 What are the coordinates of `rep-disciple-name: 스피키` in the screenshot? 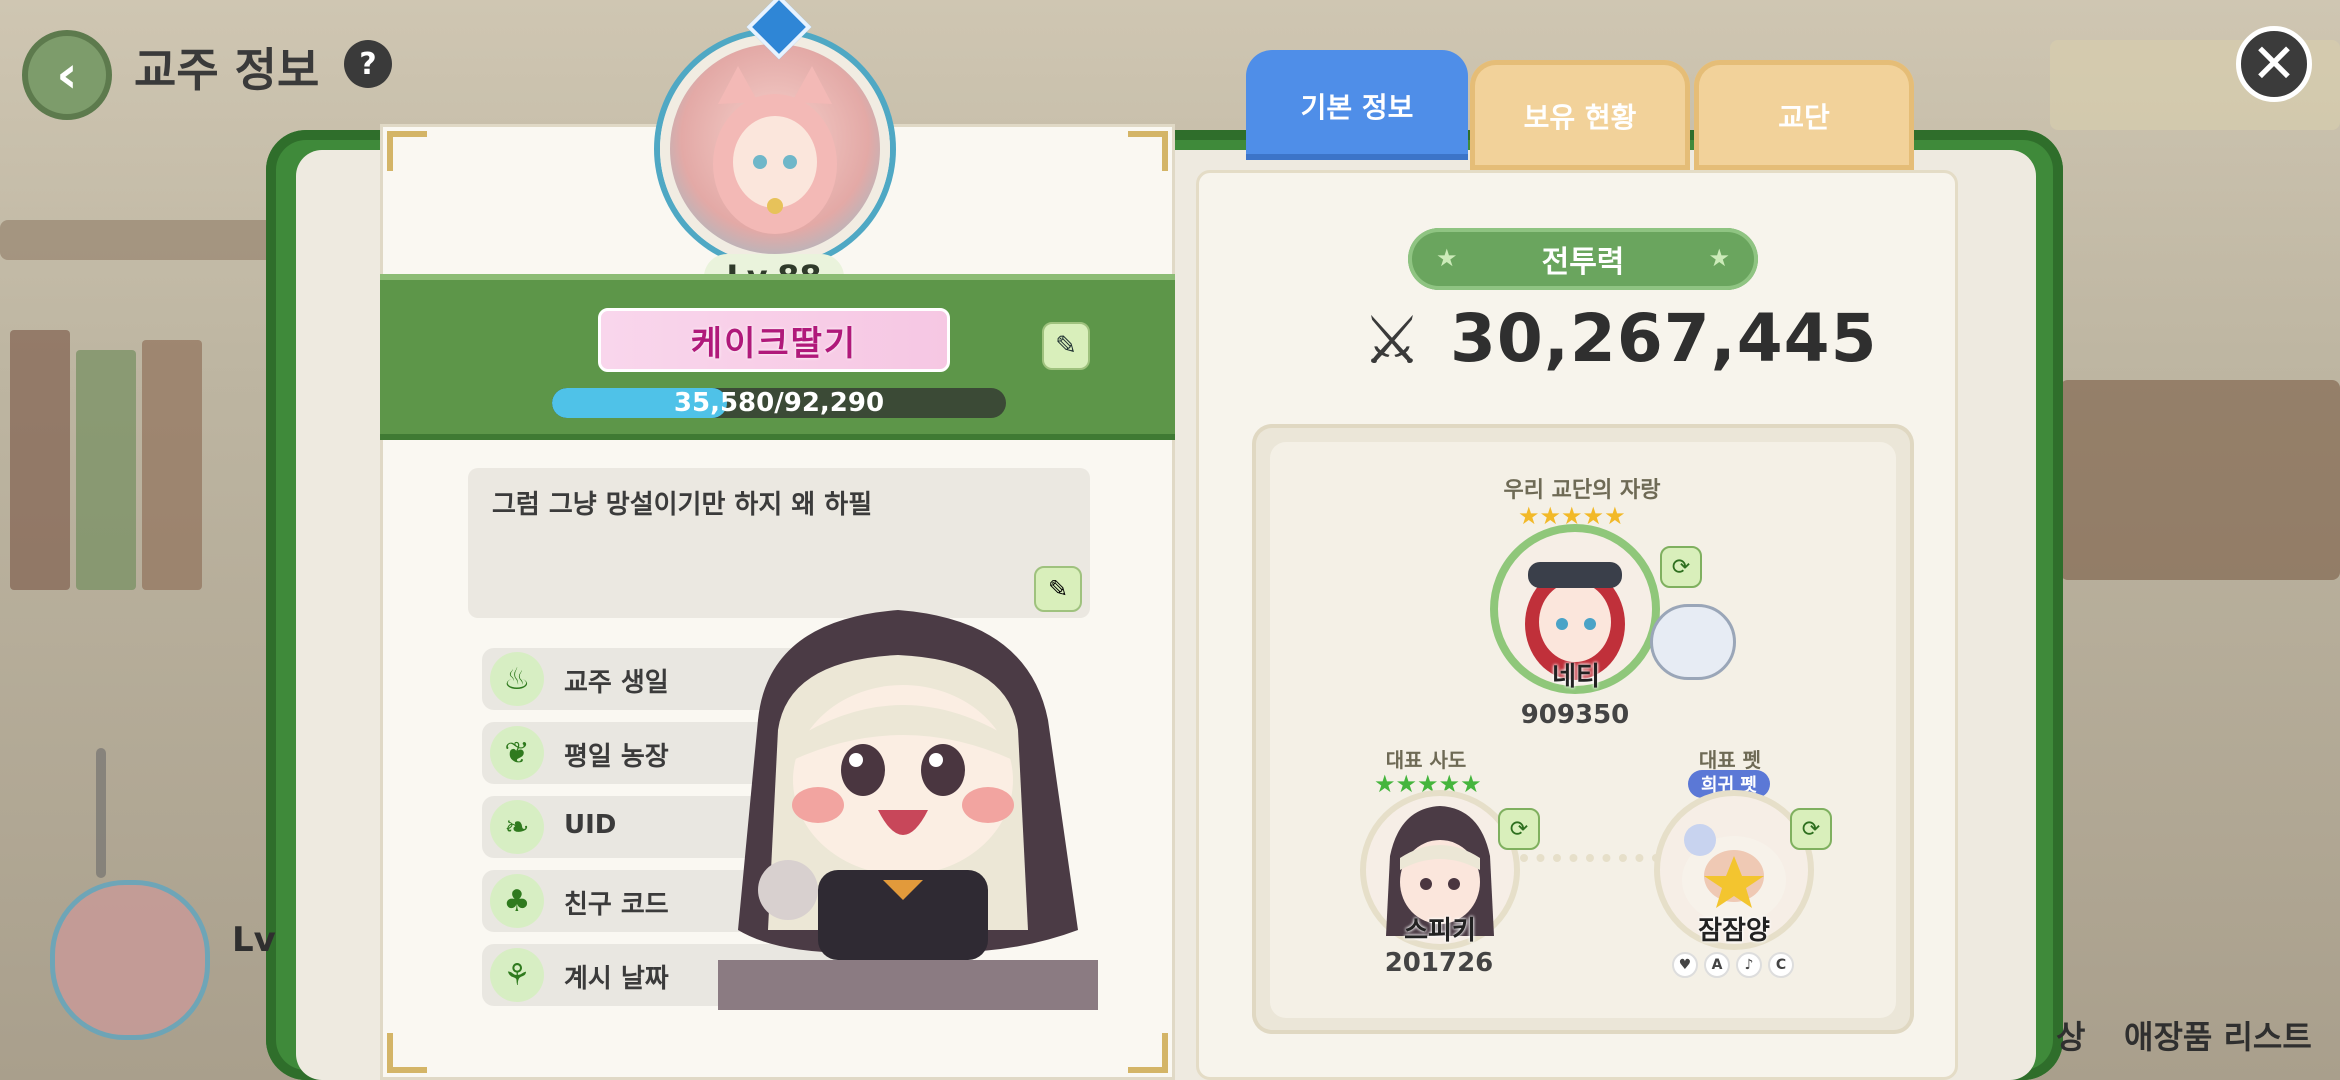 It's located at (1440, 931).